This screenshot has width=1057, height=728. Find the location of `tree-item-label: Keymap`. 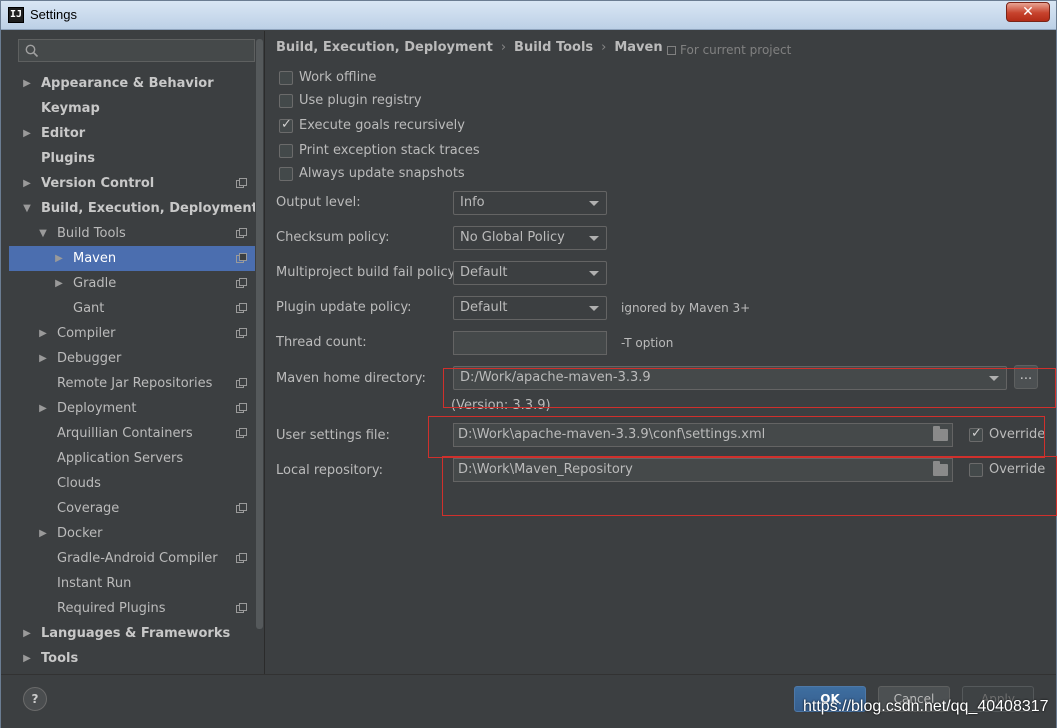

tree-item-label: Keymap is located at coordinates (70, 108).